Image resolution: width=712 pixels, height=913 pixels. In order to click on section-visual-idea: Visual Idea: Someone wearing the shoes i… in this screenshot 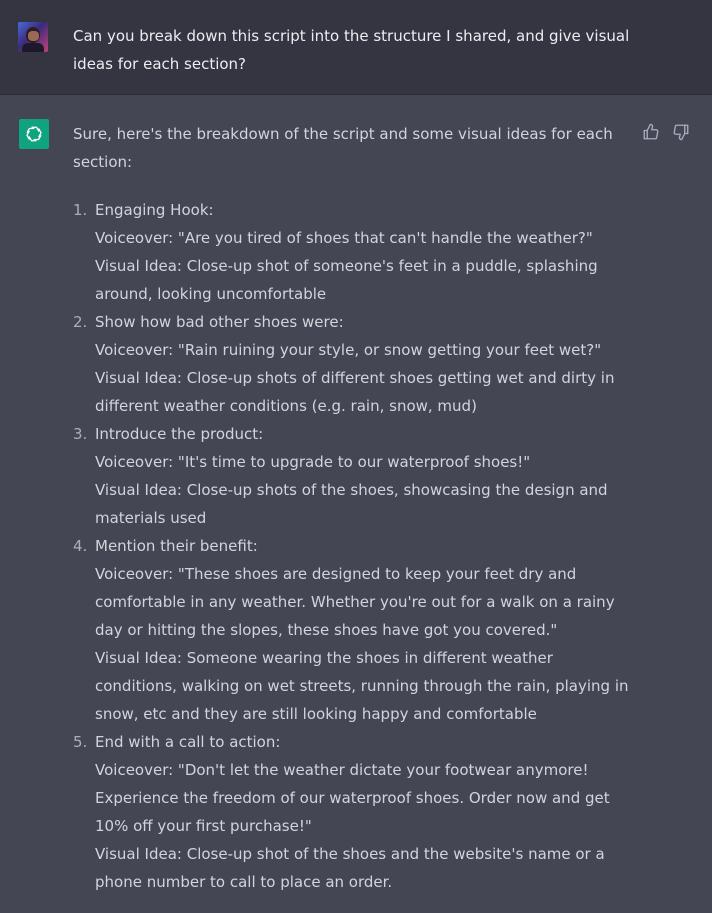, I will do `click(362, 686)`.